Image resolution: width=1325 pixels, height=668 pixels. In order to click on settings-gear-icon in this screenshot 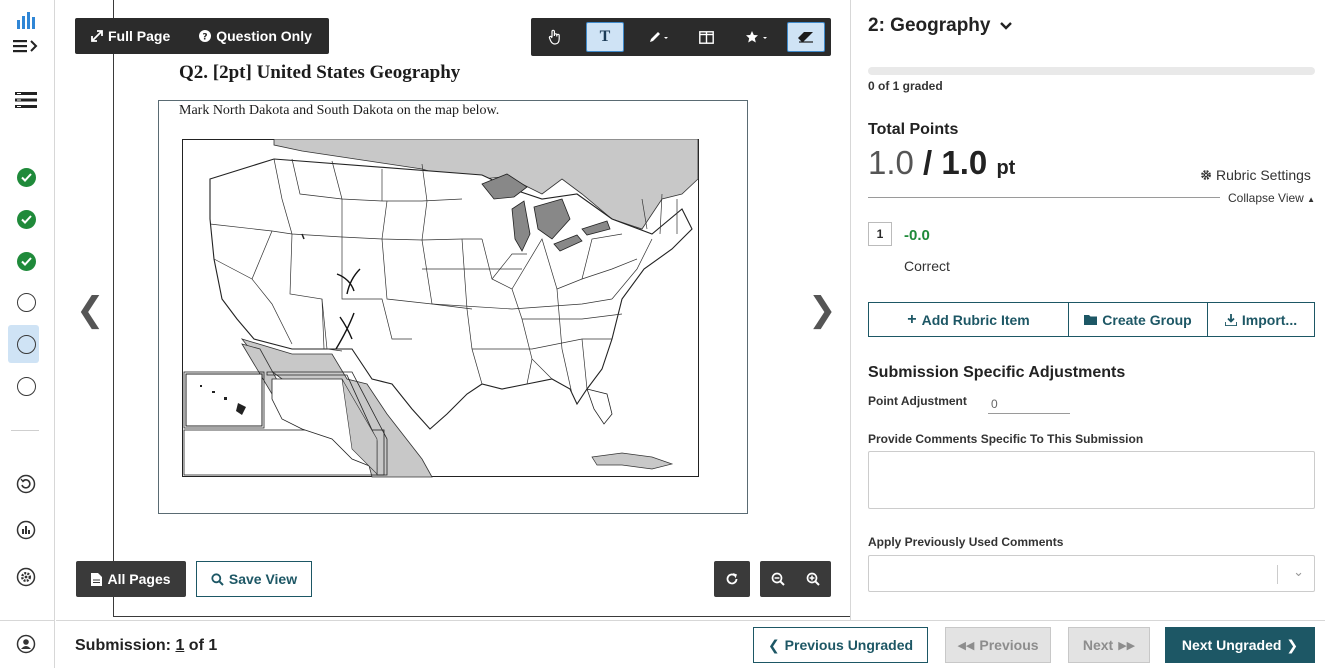, I will do `click(26, 577)`.